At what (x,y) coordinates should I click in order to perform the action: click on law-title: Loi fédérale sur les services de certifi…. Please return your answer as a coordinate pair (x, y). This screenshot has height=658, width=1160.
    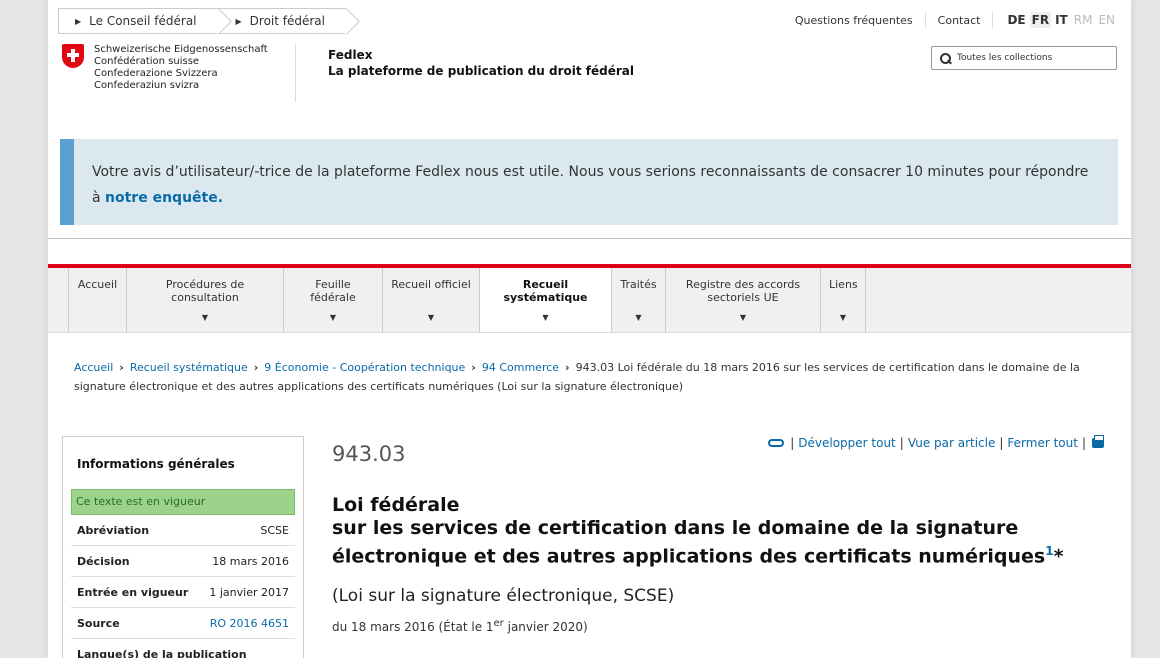
    Looking at the image, I should click on (722, 531).